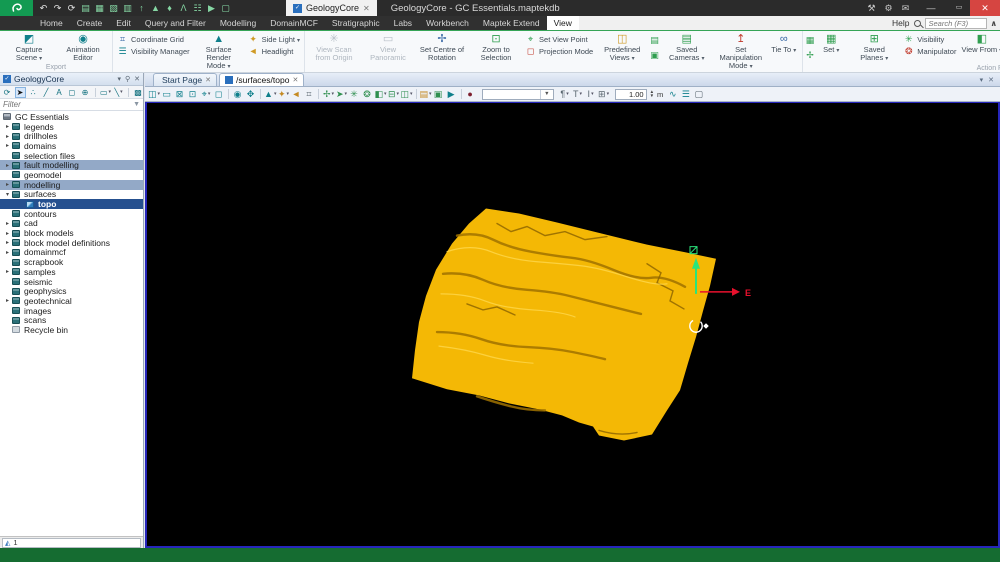  What do you see at coordinates (71, 272) in the screenshot?
I see `tree-item: ▸ samples` at bounding box center [71, 272].